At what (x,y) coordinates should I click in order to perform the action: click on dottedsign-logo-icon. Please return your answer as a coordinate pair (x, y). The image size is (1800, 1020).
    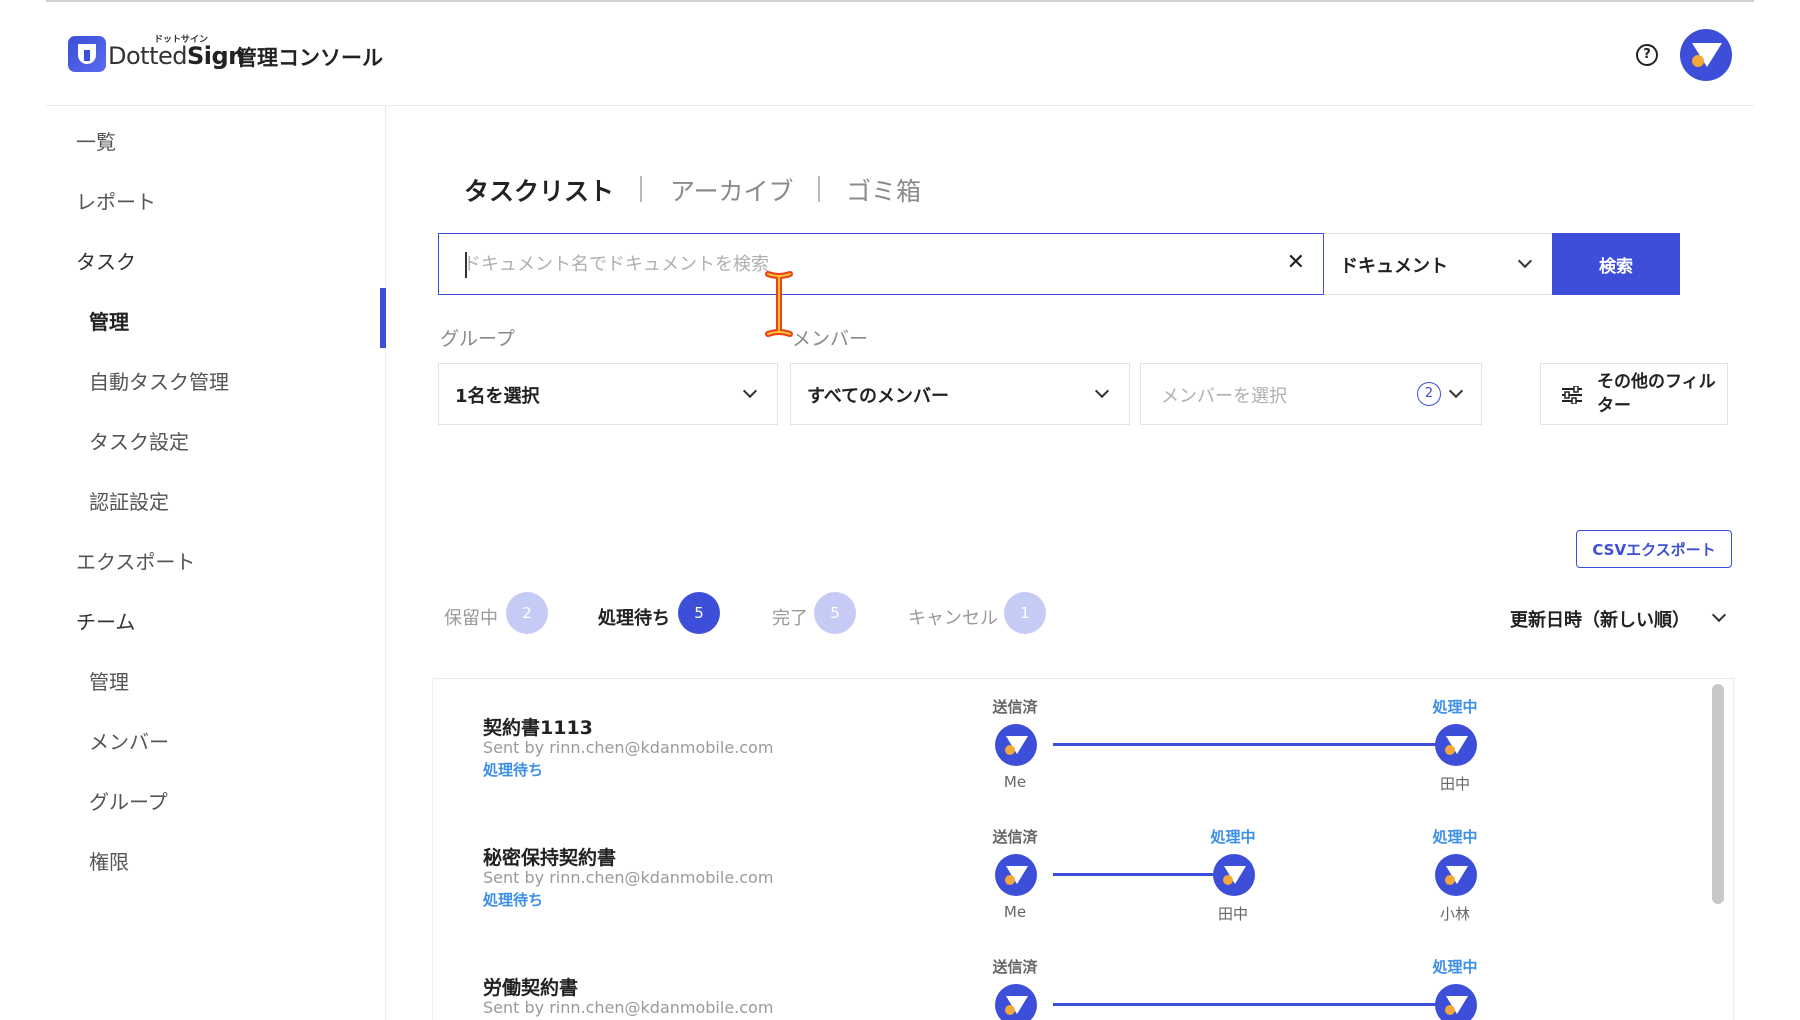
    Looking at the image, I should click on (87, 54).